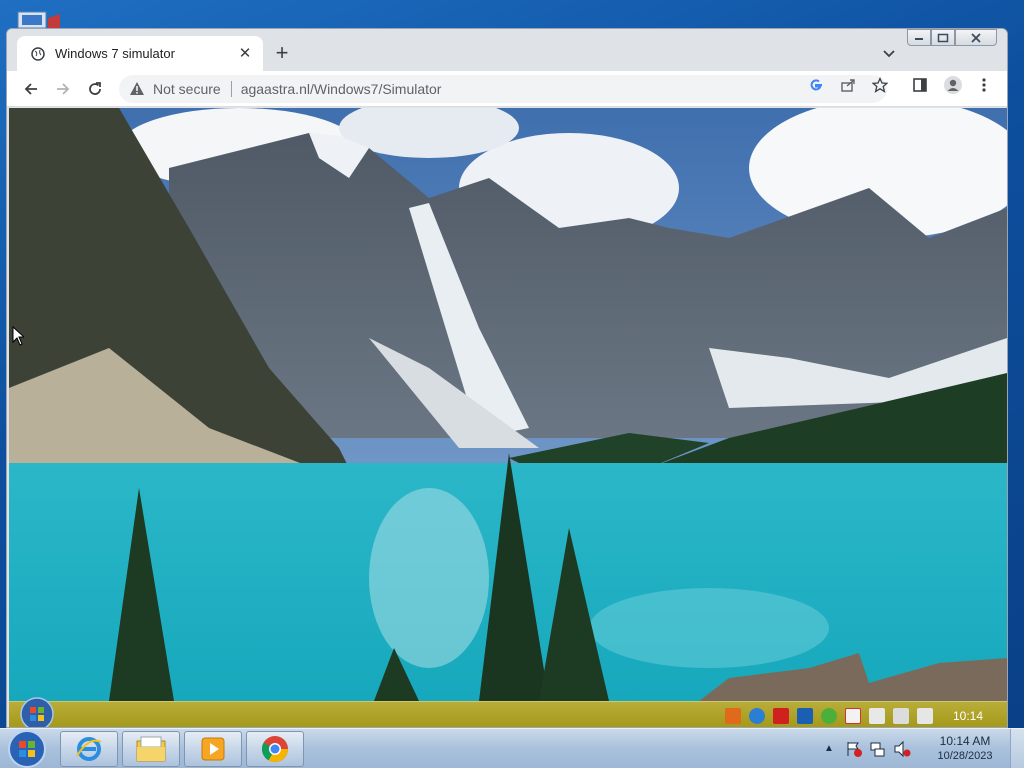 This screenshot has height=768, width=1024. I want to click on system-tray: ▲ 10:14 AM 10/28/2023, so click(923, 748).